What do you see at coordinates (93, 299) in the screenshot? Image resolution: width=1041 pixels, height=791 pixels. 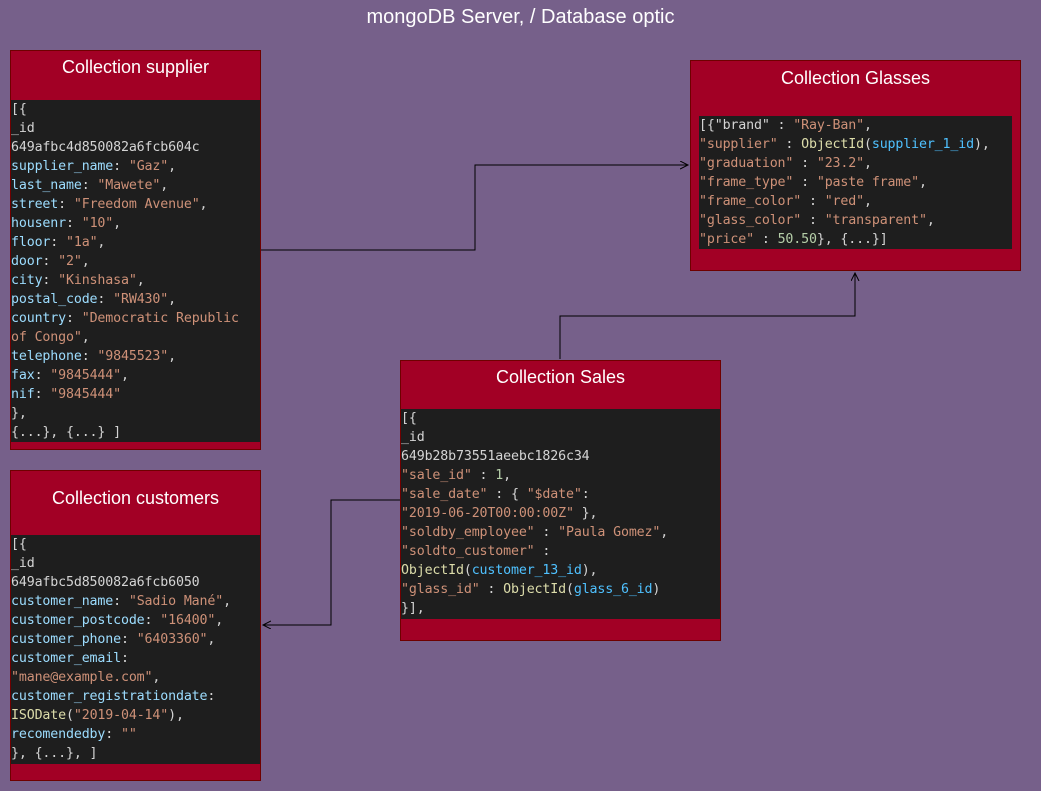 I see `supplier-code-line: postal_code: "RW430",` at bounding box center [93, 299].